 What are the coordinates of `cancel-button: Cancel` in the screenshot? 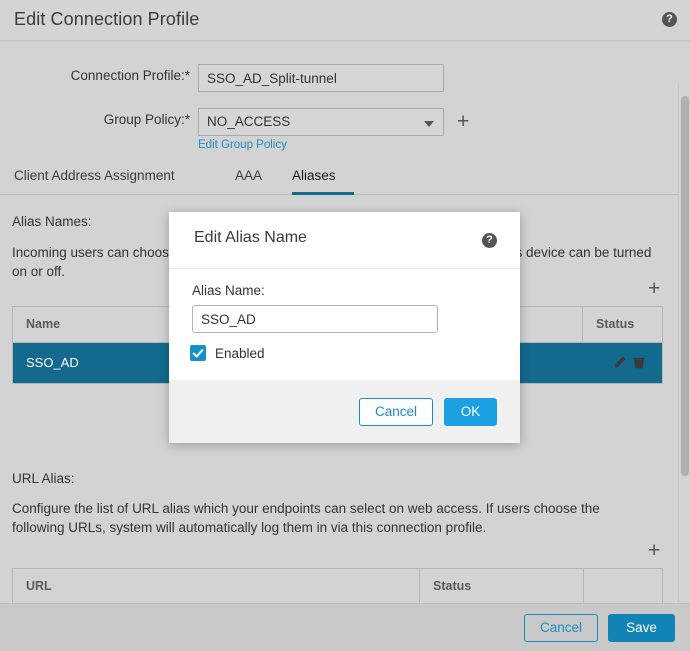 It's located at (561, 628).